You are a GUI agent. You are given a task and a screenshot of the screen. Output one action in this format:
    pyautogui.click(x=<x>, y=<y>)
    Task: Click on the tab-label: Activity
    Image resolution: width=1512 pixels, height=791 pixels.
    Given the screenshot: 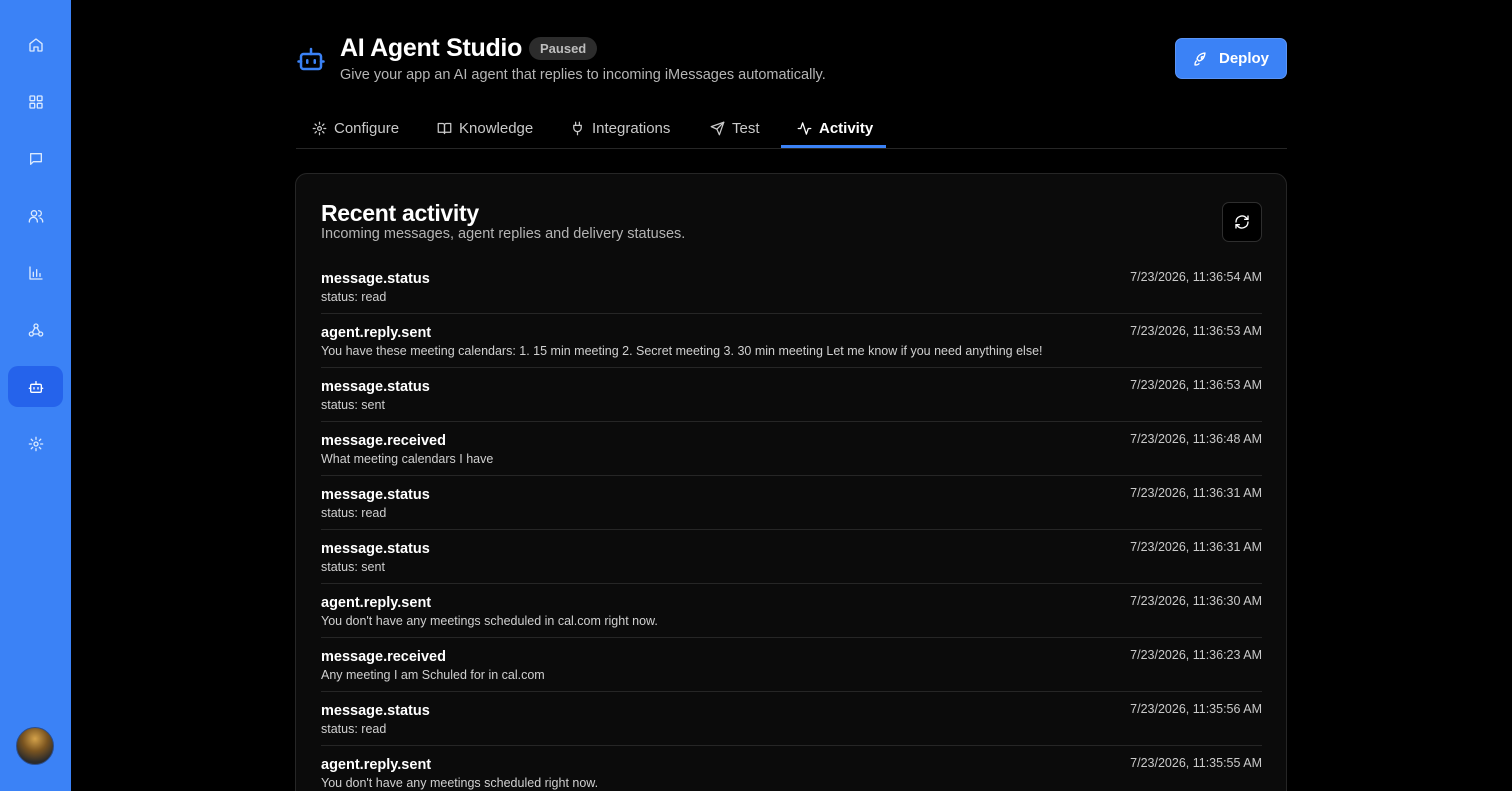 What is the action you would take?
    pyautogui.click(x=846, y=128)
    